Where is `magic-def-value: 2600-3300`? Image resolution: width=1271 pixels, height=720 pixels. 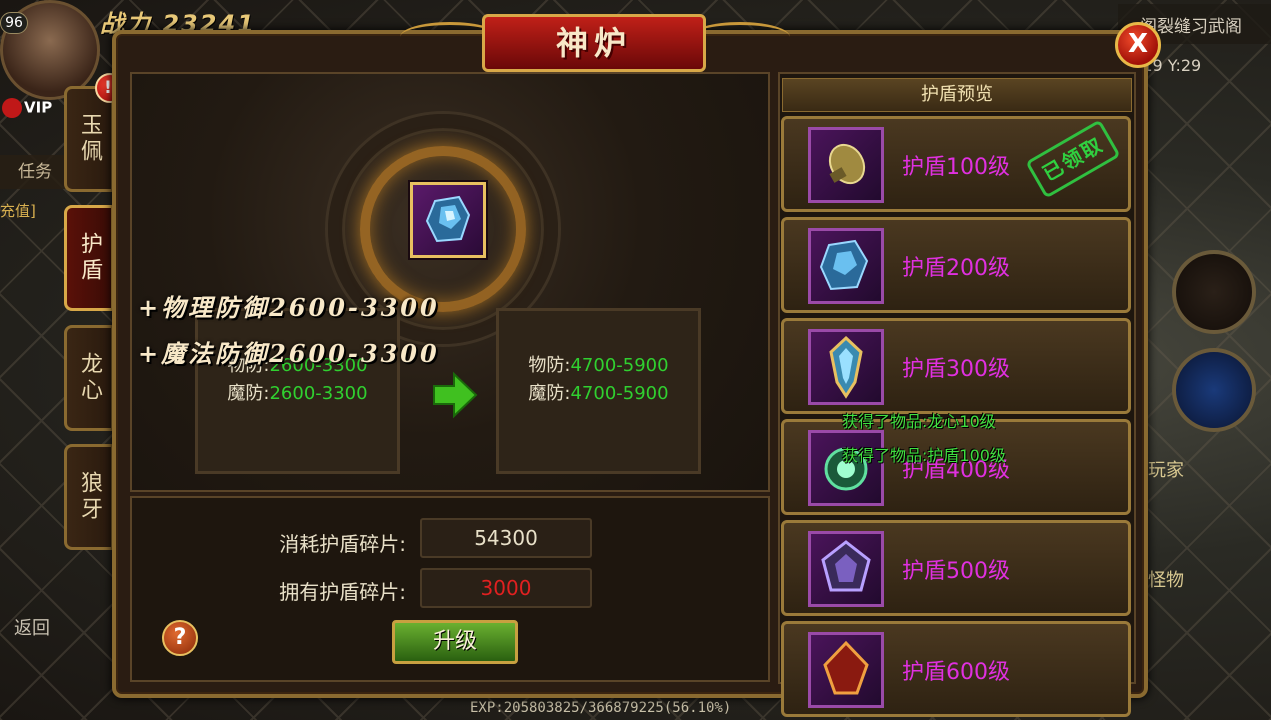 magic-def-value: 2600-3300 is located at coordinates (318, 393).